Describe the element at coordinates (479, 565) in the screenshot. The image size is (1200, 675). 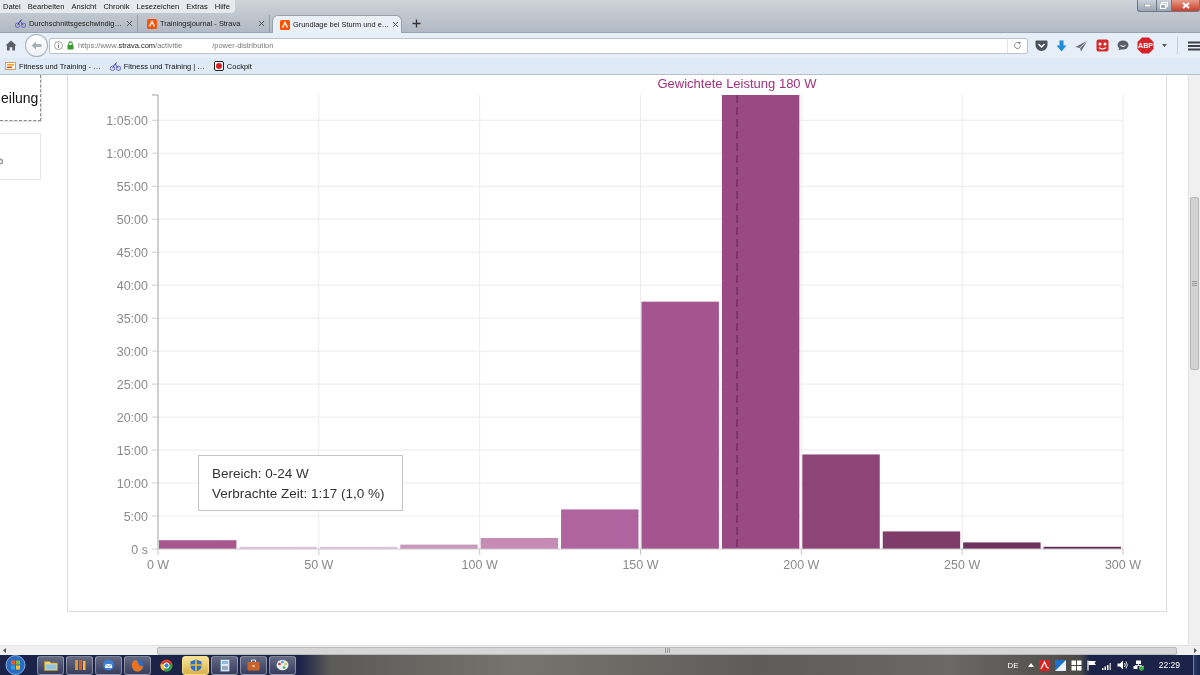
I see `x-axis-label: 100 W` at that location.